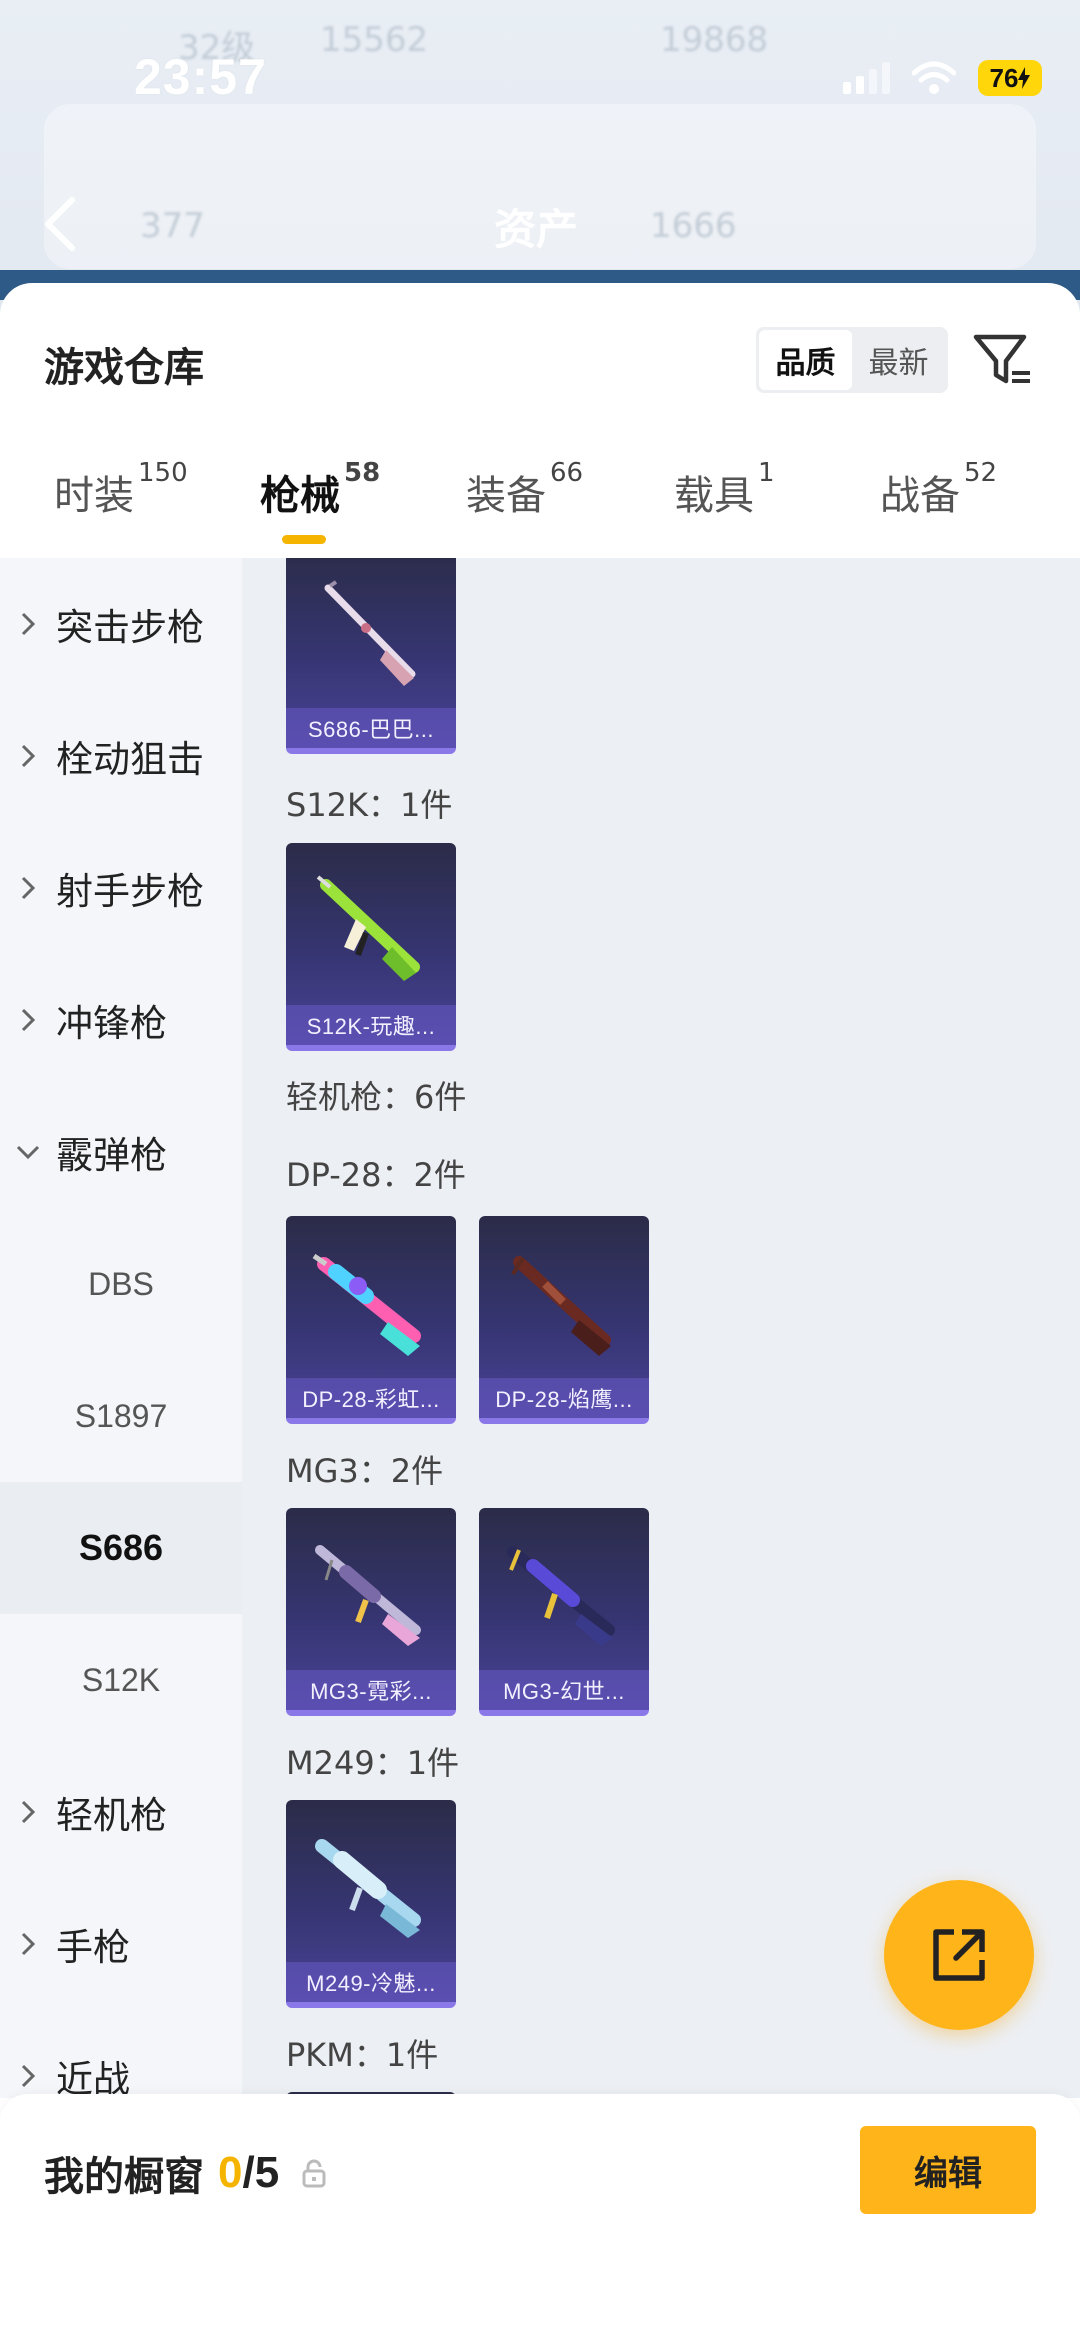 This screenshot has height=2341, width=1080. Describe the element at coordinates (536, 229) in the screenshot. I see `page-title: 资产` at that location.